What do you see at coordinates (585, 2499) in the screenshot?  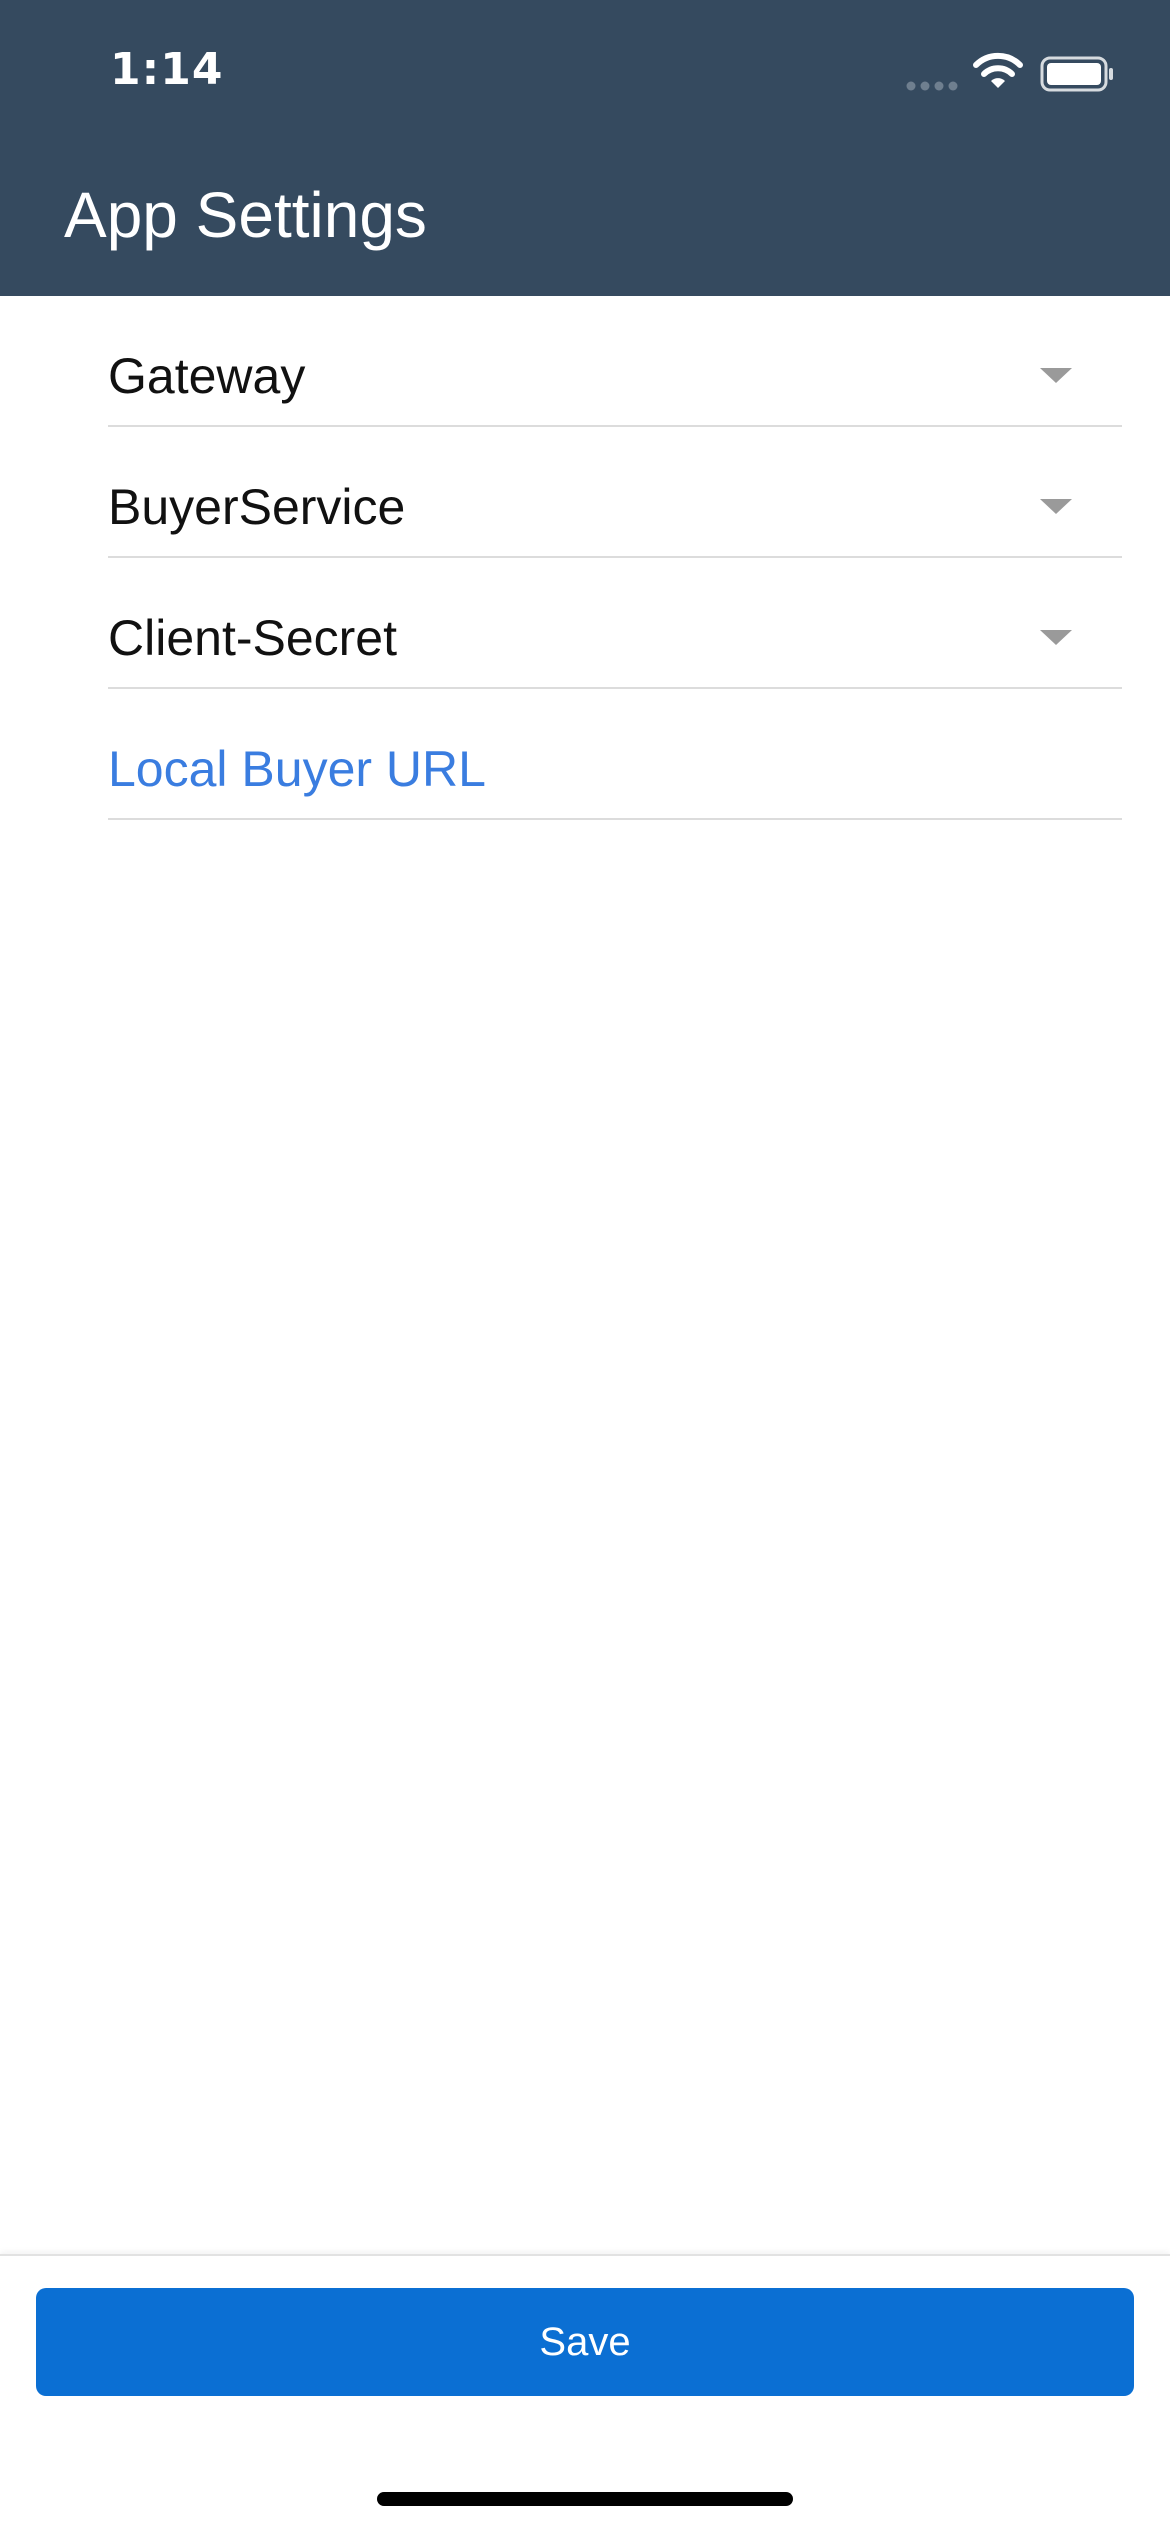 I see `home-indicator` at bounding box center [585, 2499].